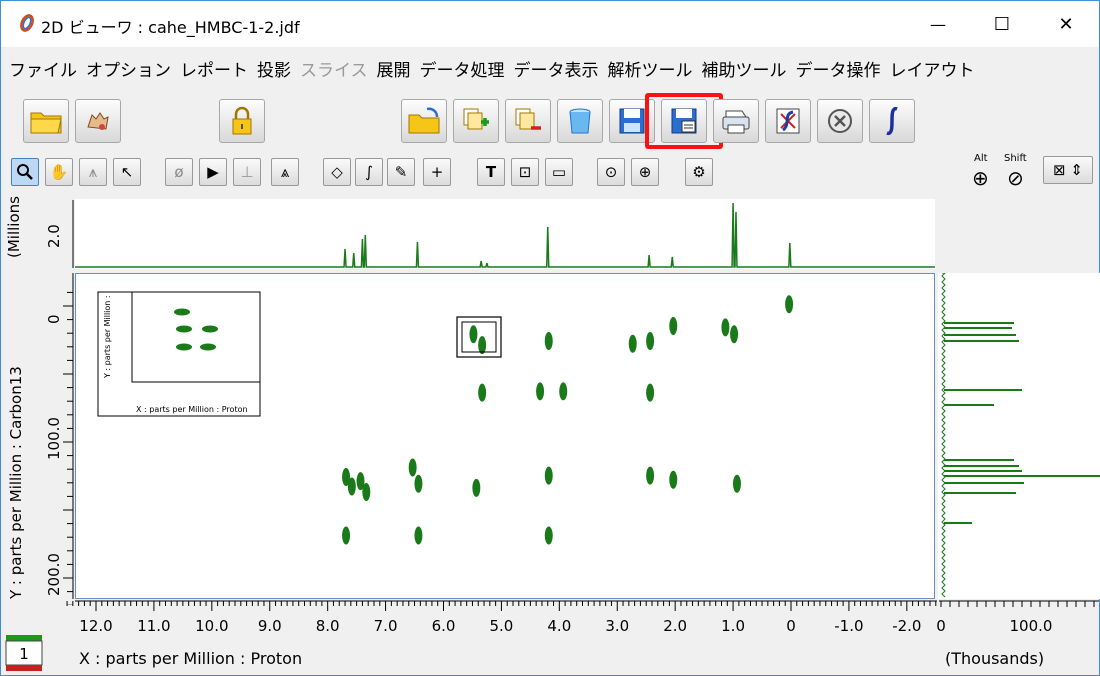 Image resolution: width=1100 pixels, height=676 pixels. I want to click on frame-button: ▭, so click(559, 172).